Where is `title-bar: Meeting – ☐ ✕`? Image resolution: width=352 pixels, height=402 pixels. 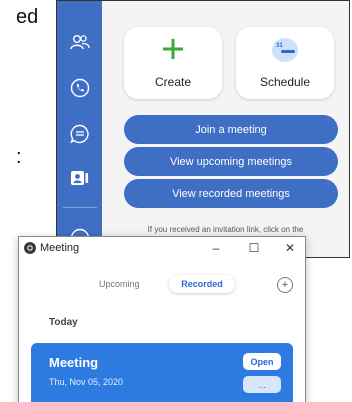 title-bar: Meeting – ☐ ✕ is located at coordinates (162, 248).